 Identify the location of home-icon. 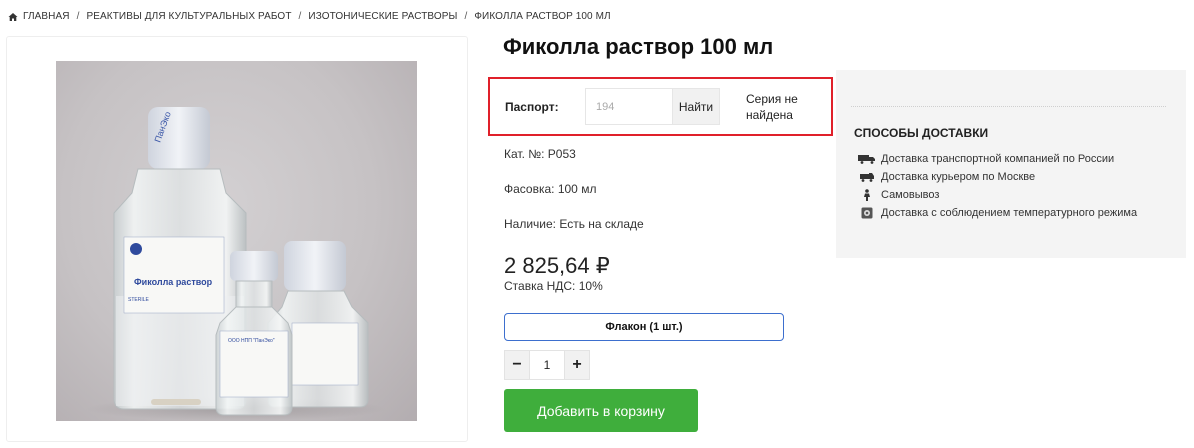
(13, 17).